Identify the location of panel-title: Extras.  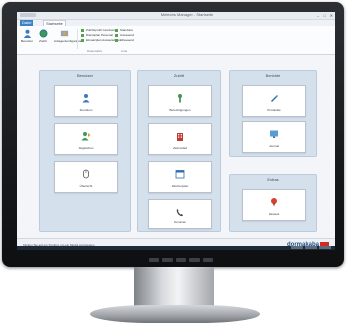
(273, 179).